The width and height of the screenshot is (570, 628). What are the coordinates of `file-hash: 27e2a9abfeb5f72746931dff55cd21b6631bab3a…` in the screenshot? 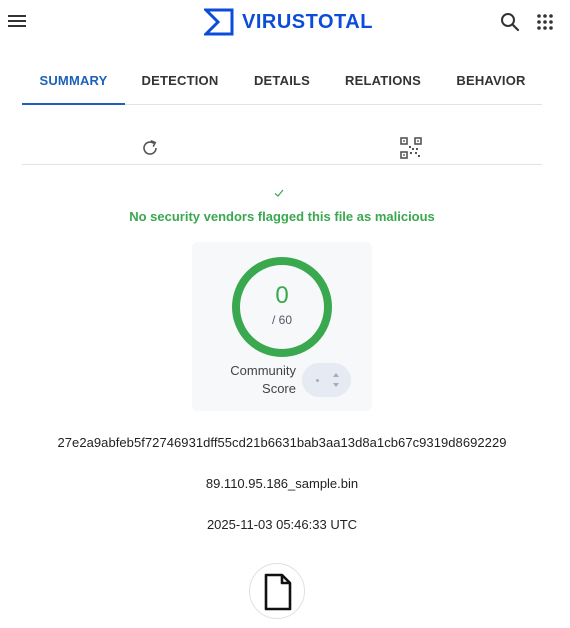 It's located at (282, 442).